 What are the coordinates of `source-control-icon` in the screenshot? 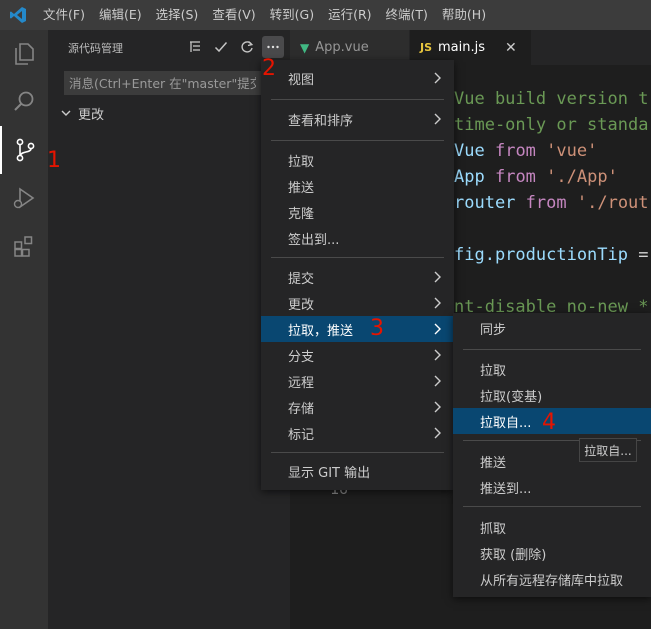 It's located at (24, 150).